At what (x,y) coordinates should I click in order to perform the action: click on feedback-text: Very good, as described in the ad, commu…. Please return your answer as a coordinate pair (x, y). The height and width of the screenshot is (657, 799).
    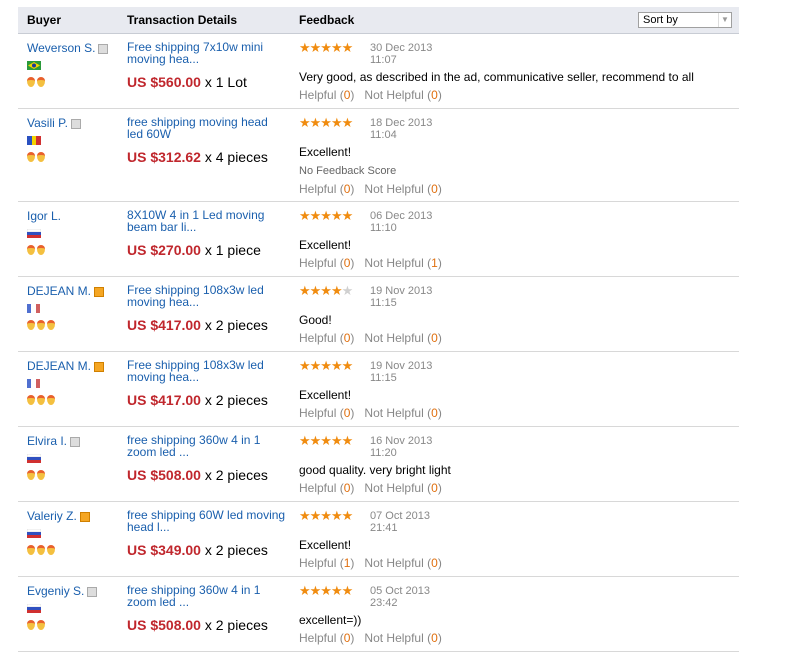
    Looking at the image, I should click on (496, 77).